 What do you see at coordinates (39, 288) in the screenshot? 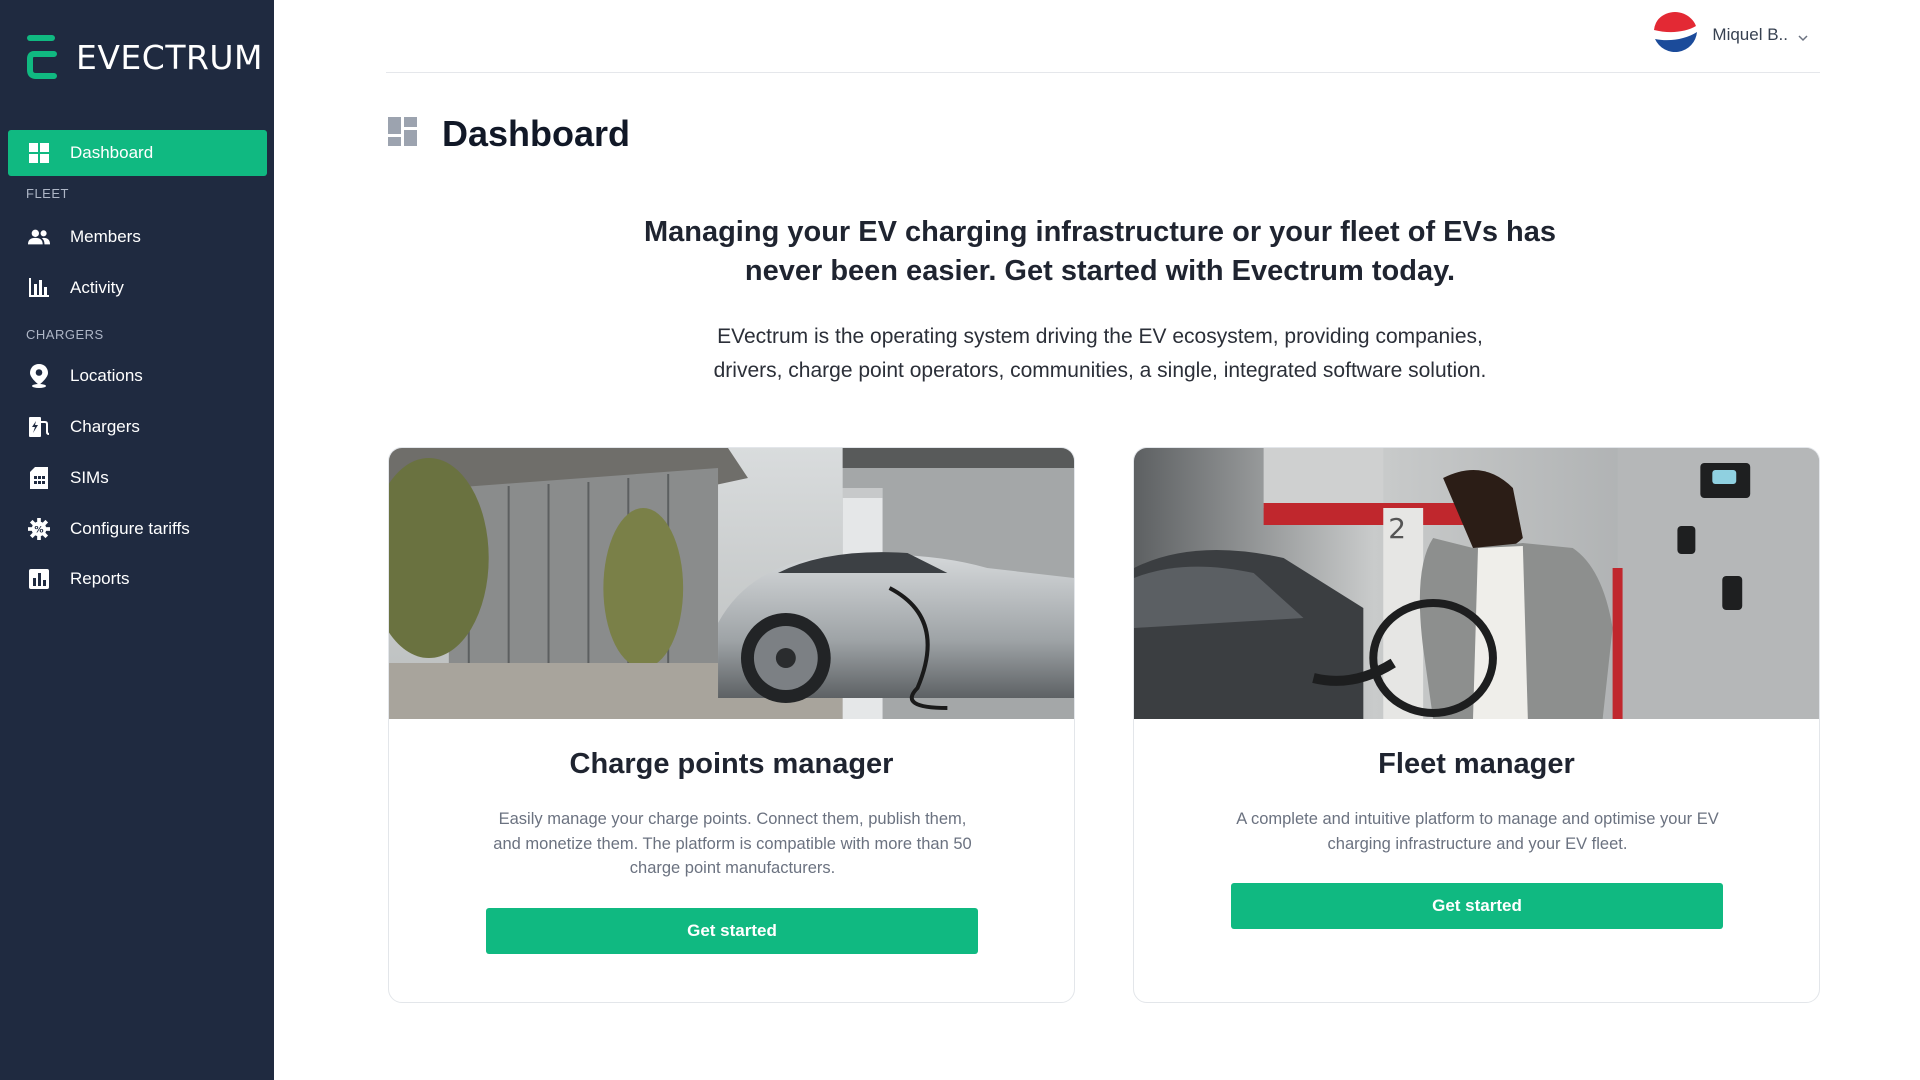
I see `activity-icon` at bounding box center [39, 288].